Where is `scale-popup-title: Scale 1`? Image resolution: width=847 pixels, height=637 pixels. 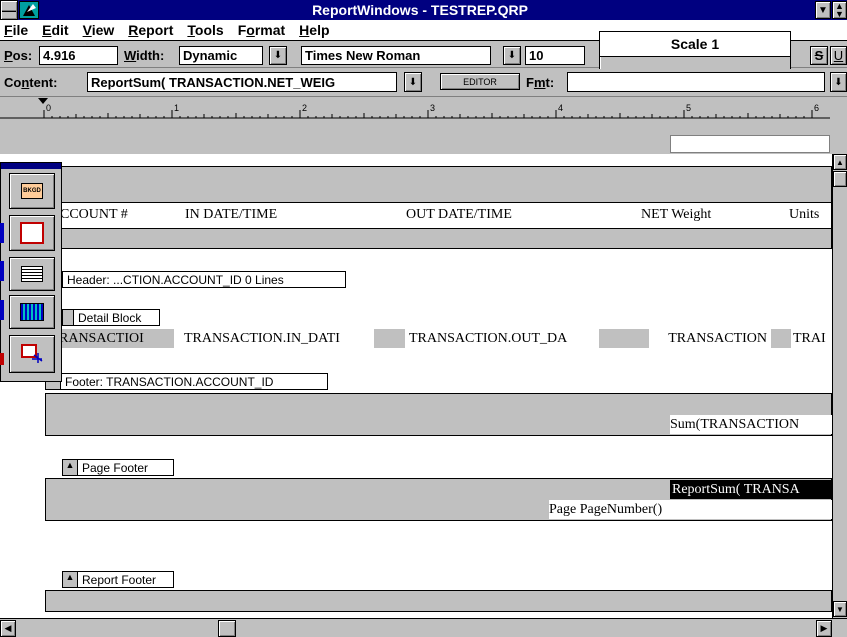 scale-popup-title: Scale 1 is located at coordinates (695, 44).